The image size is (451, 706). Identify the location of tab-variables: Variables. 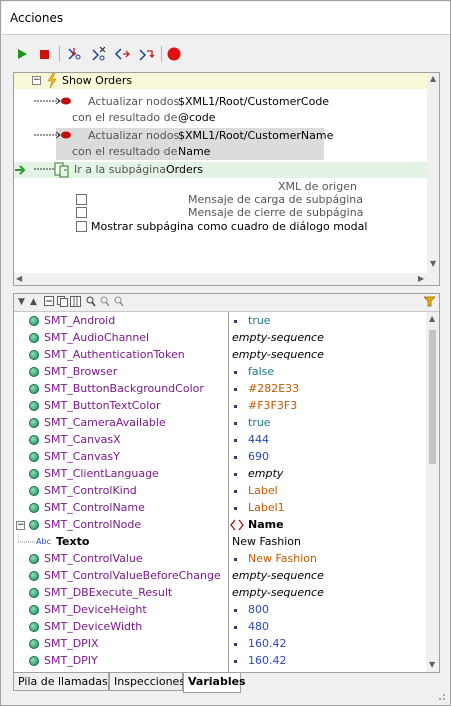
(214, 683).